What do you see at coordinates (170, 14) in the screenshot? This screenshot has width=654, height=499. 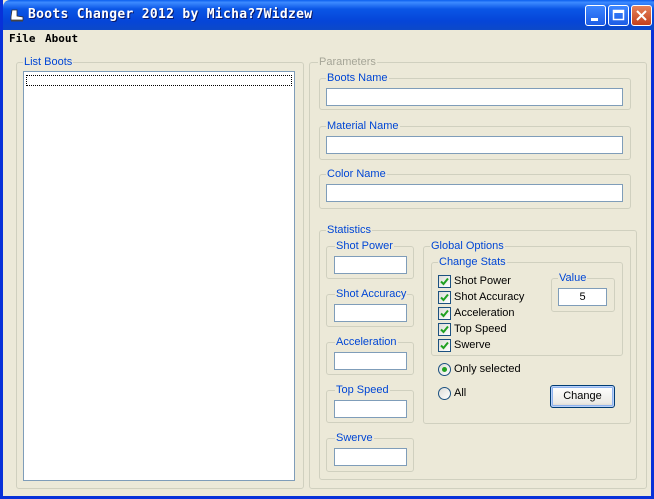 I see `window-title: Boots Changer 2012 by Micha?7Widzew` at bounding box center [170, 14].